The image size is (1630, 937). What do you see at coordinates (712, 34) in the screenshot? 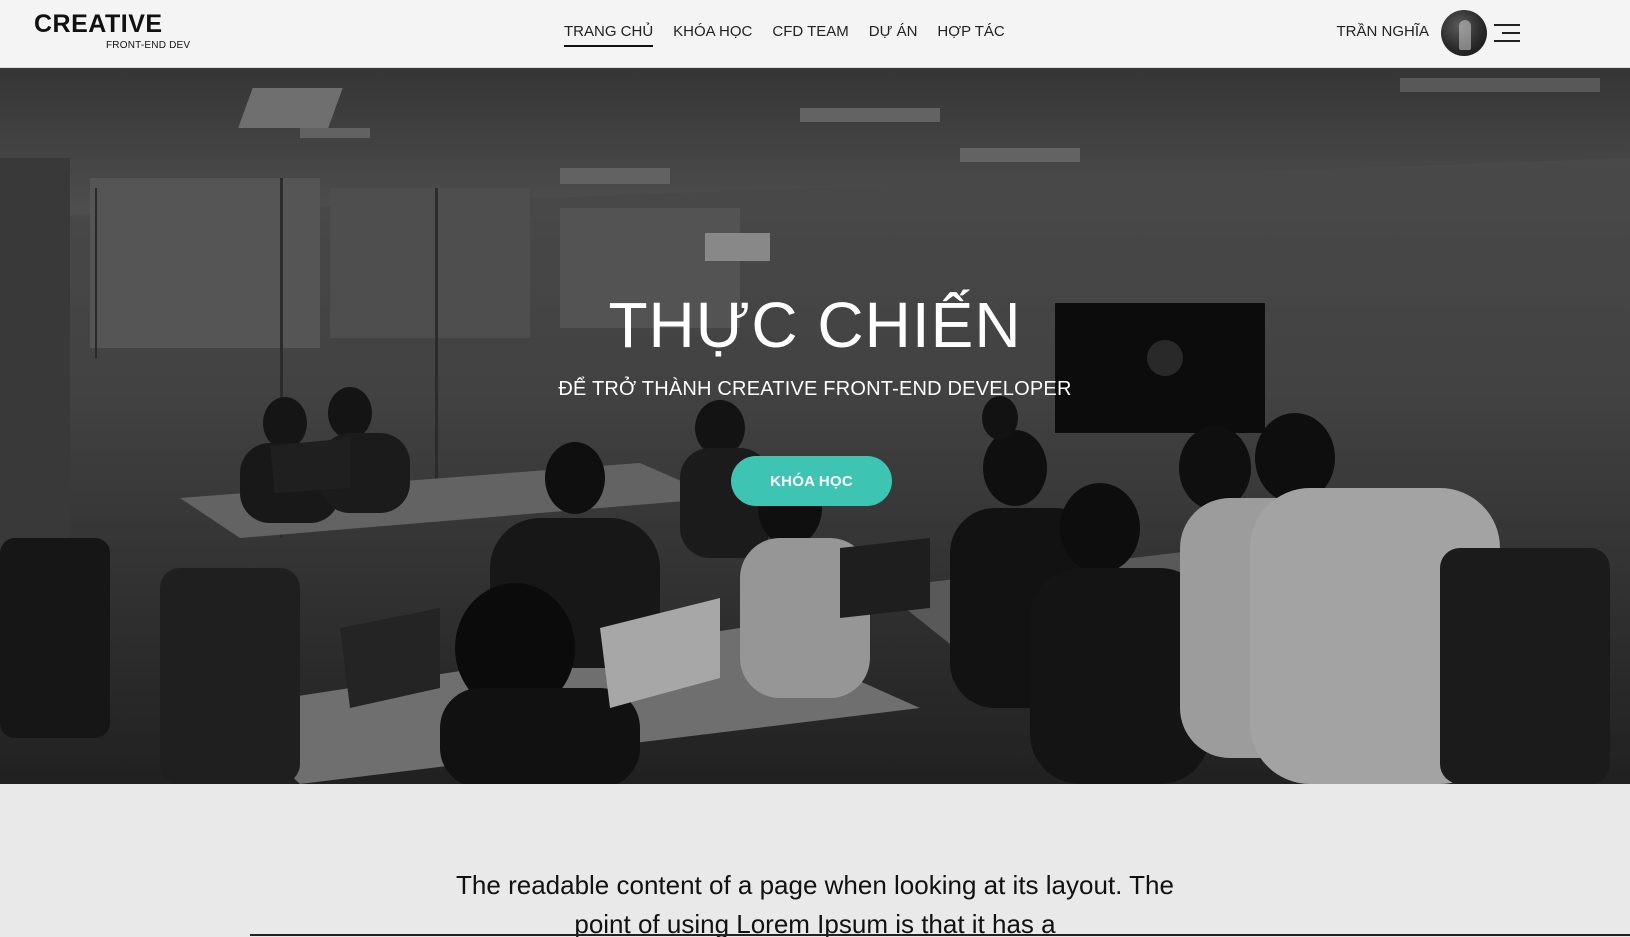
I see `nav-item-khoa-hoc: KHÓA HỌC` at bounding box center [712, 34].